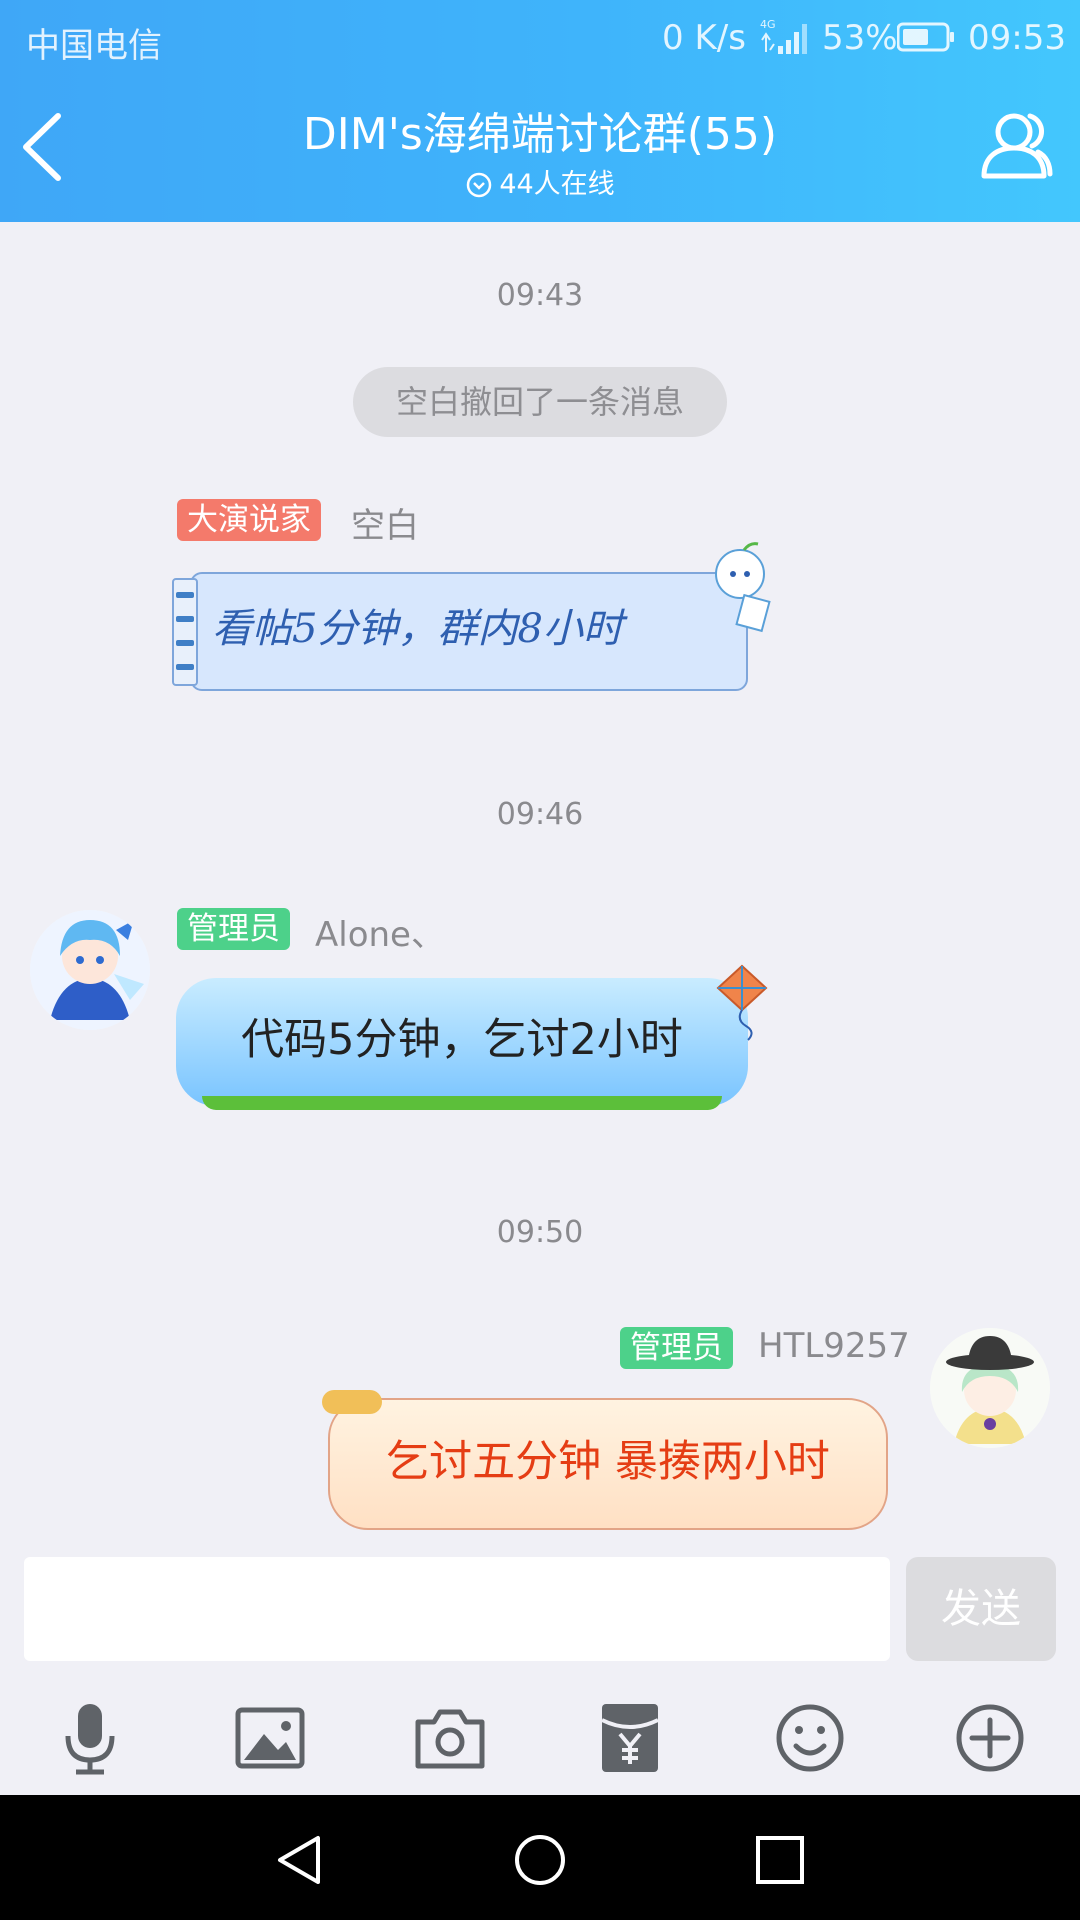 The height and width of the screenshot is (1920, 1080). I want to click on network-speed: 0 K/s, so click(704, 38).